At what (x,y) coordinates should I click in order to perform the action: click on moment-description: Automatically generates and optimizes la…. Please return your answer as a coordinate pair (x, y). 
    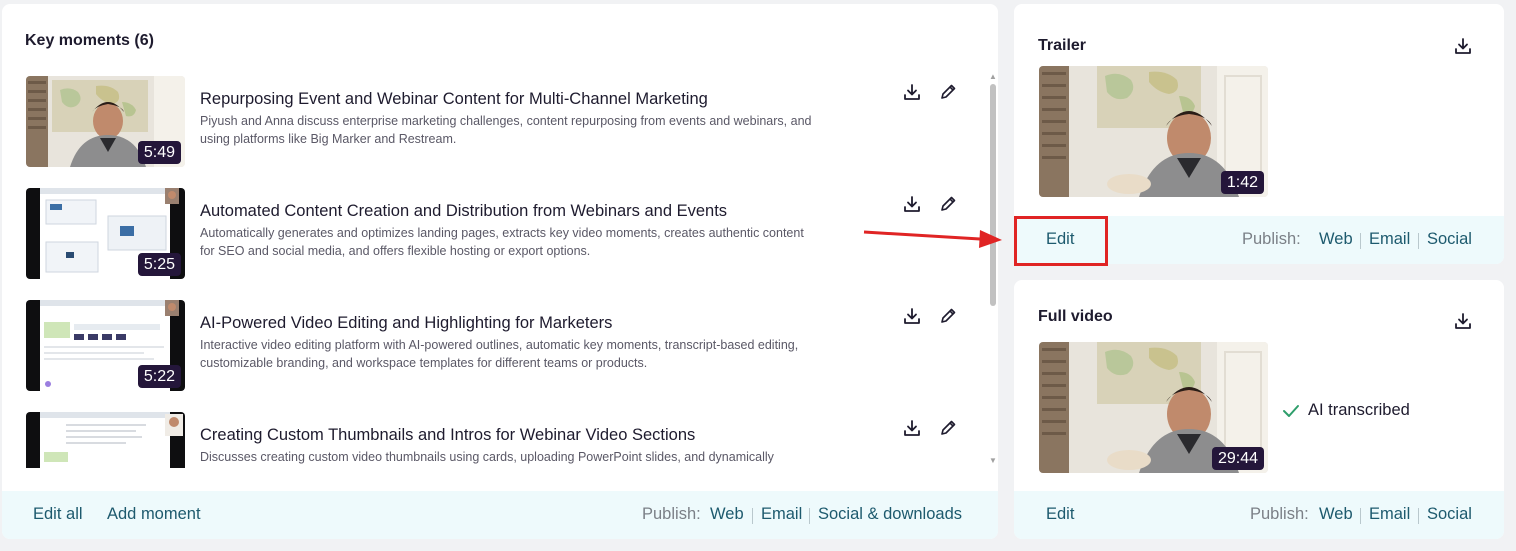
    Looking at the image, I should click on (502, 242).